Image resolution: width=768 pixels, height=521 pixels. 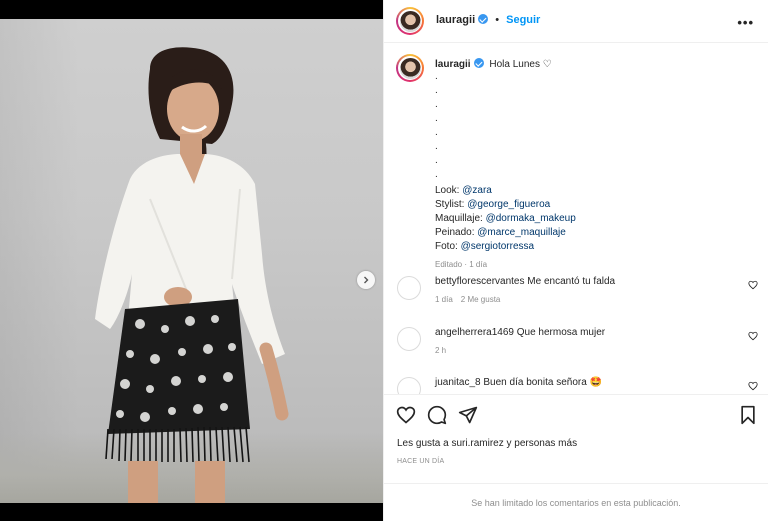 What do you see at coordinates (421, 461) in the screenshot?
I see `post-date: HACE UN DÍA` at bounding box center [421, 461].